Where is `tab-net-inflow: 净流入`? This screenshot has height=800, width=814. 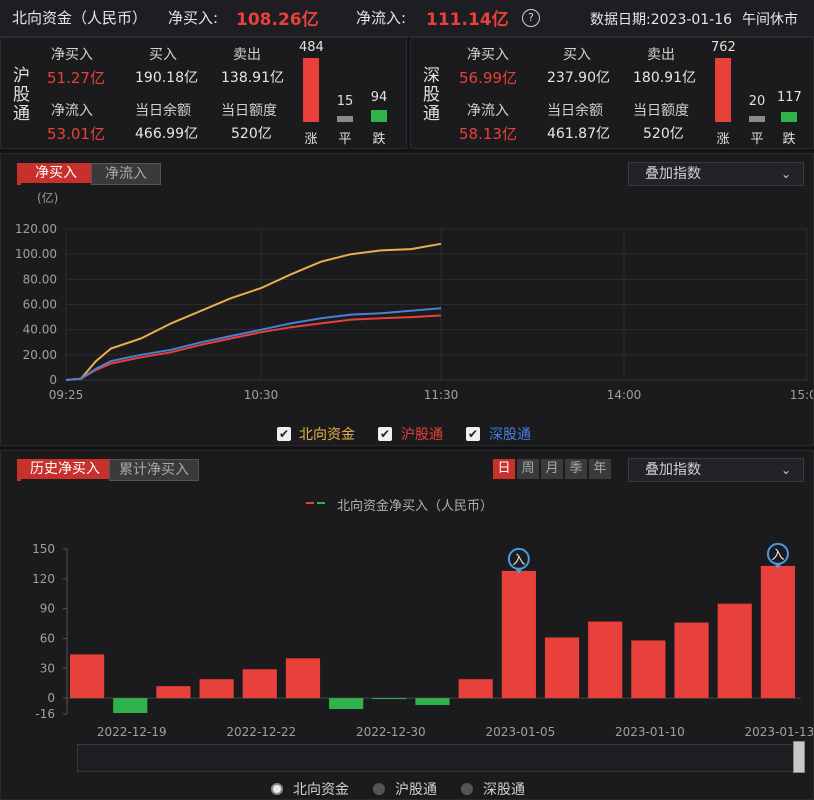 tab-net-inflow: 净流入 is located at coordinates (126, 174).